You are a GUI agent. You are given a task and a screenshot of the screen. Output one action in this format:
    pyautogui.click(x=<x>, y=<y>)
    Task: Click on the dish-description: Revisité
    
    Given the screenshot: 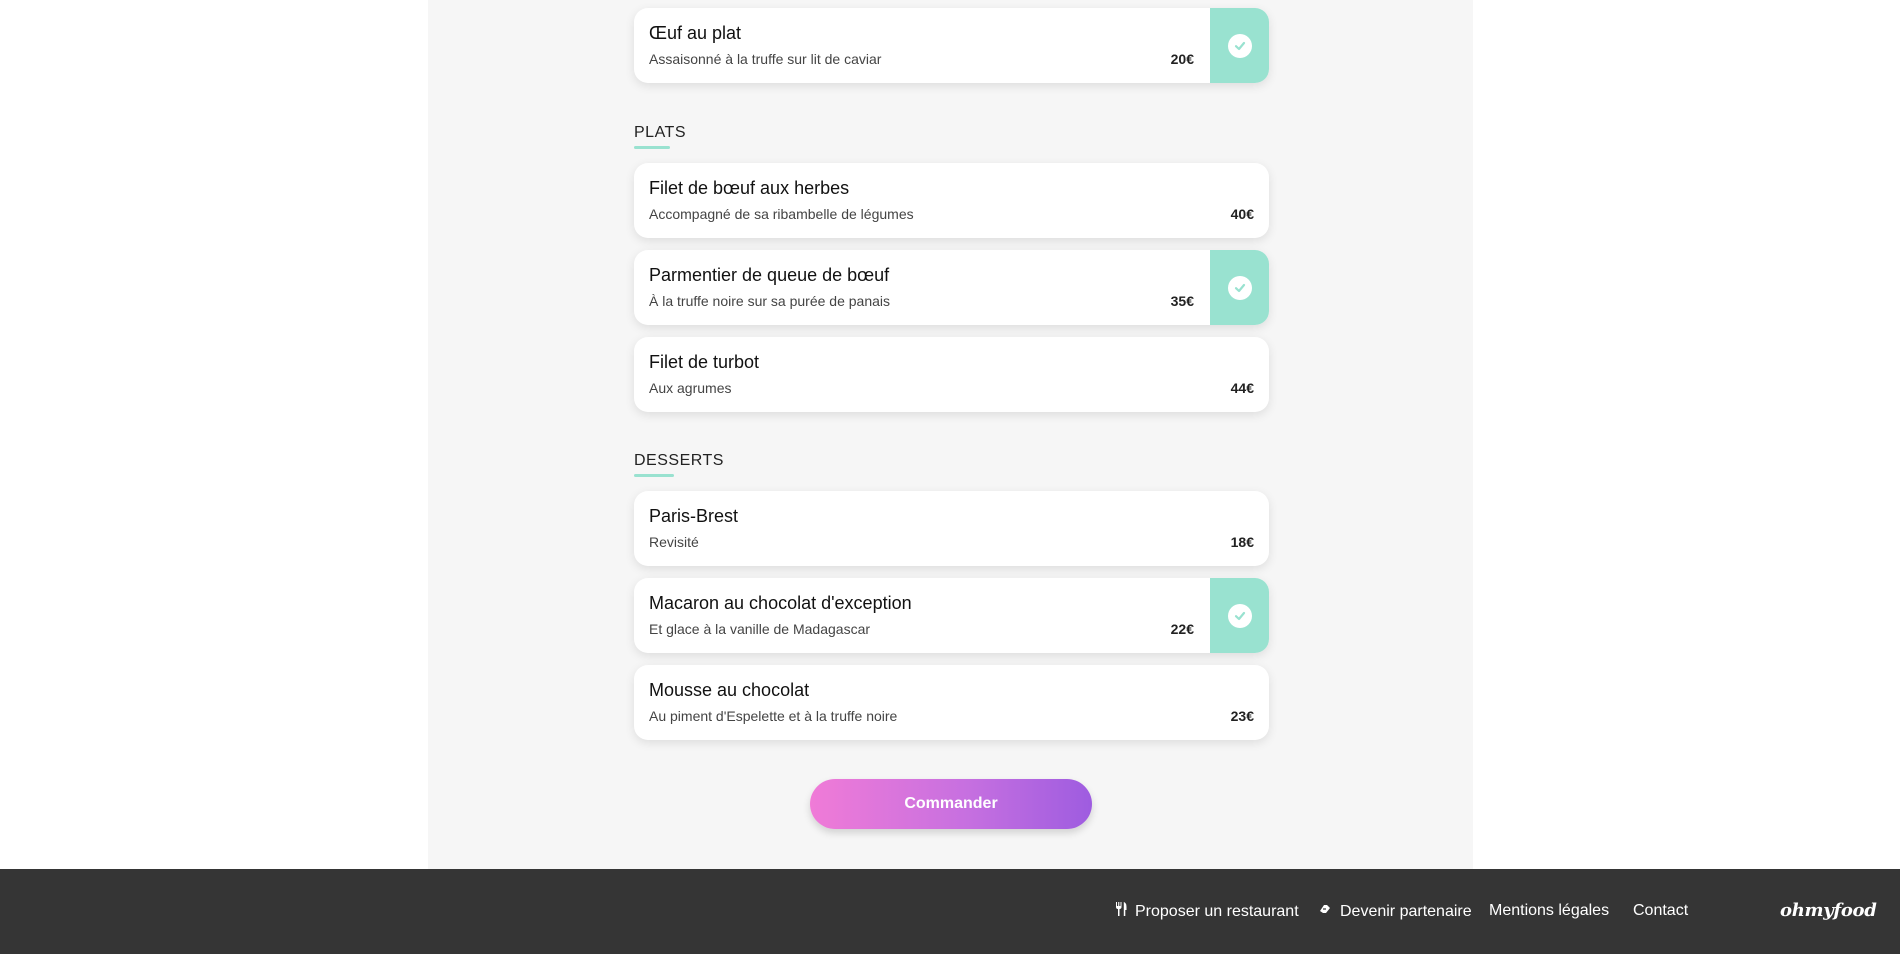 What is the action you would take?
    pyautogui.click(x=674, y=542)
    